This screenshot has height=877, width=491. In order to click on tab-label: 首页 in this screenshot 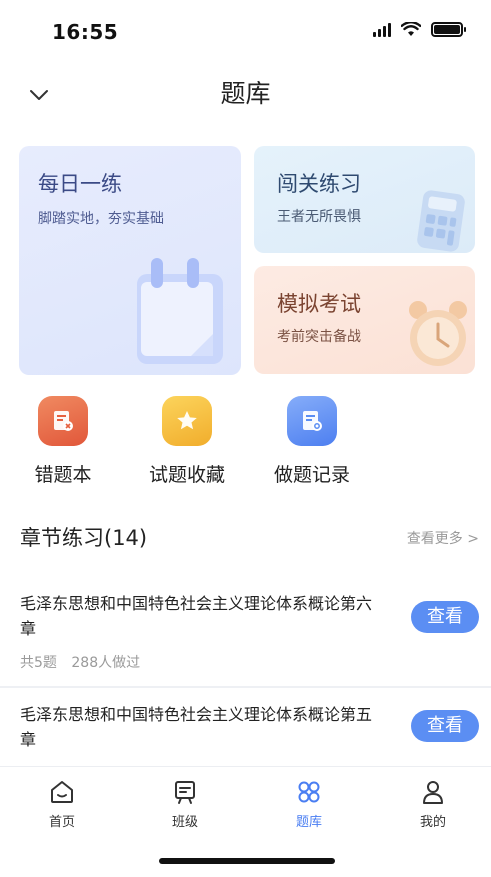, I will do `click(61, 822)`.